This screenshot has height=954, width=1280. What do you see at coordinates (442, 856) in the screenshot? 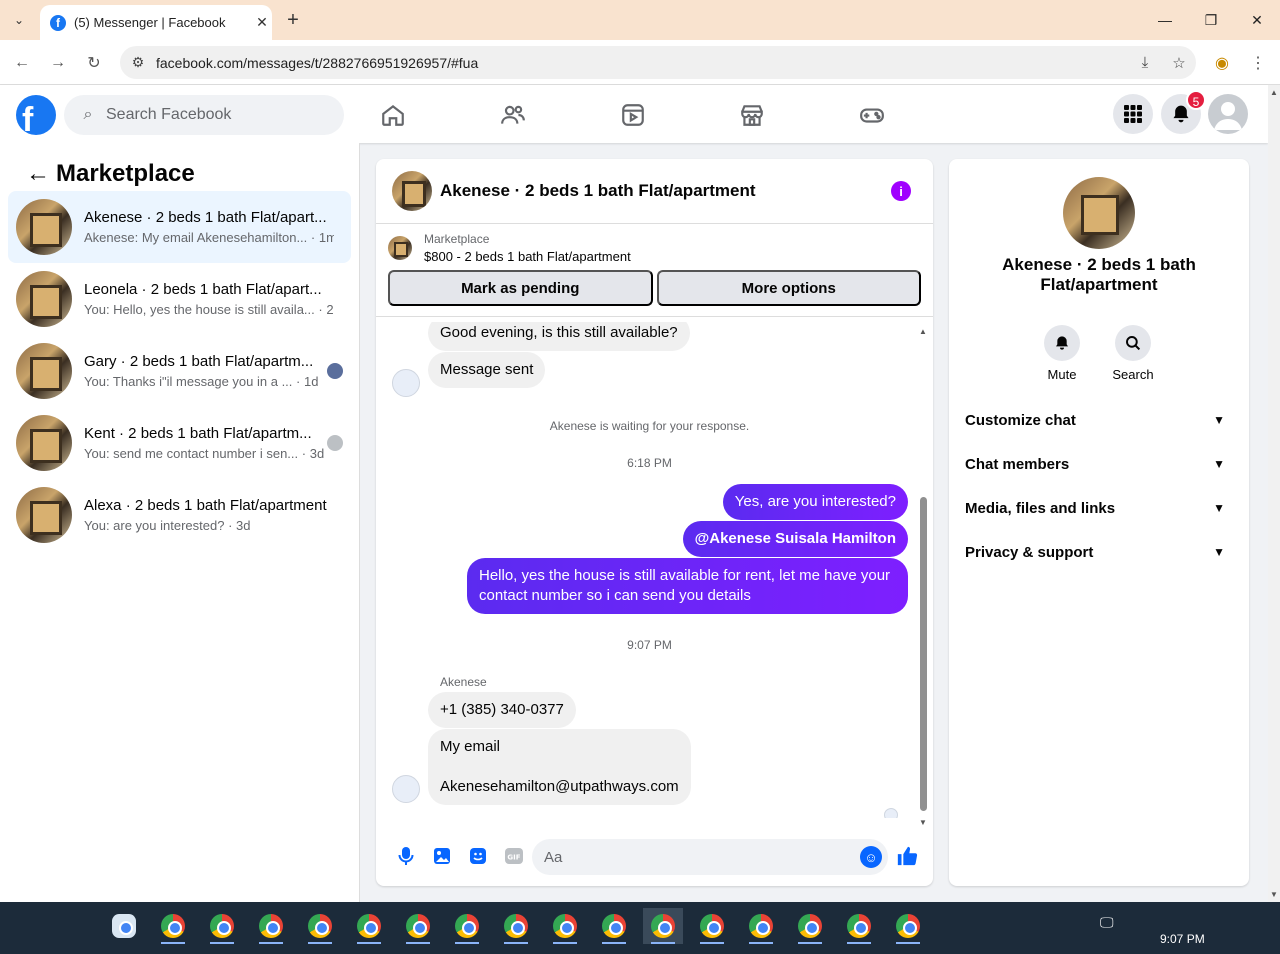
I see `photo-icon` at bounding box center [442, 856].